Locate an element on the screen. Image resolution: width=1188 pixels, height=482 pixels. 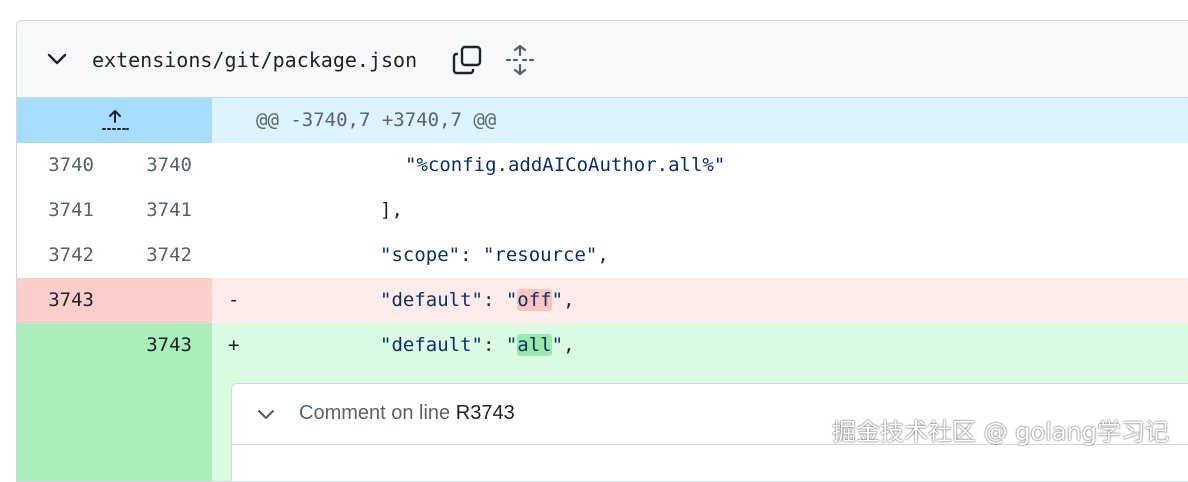
comment-title: Comment on line R3743 is located at coordinates (407, 413).